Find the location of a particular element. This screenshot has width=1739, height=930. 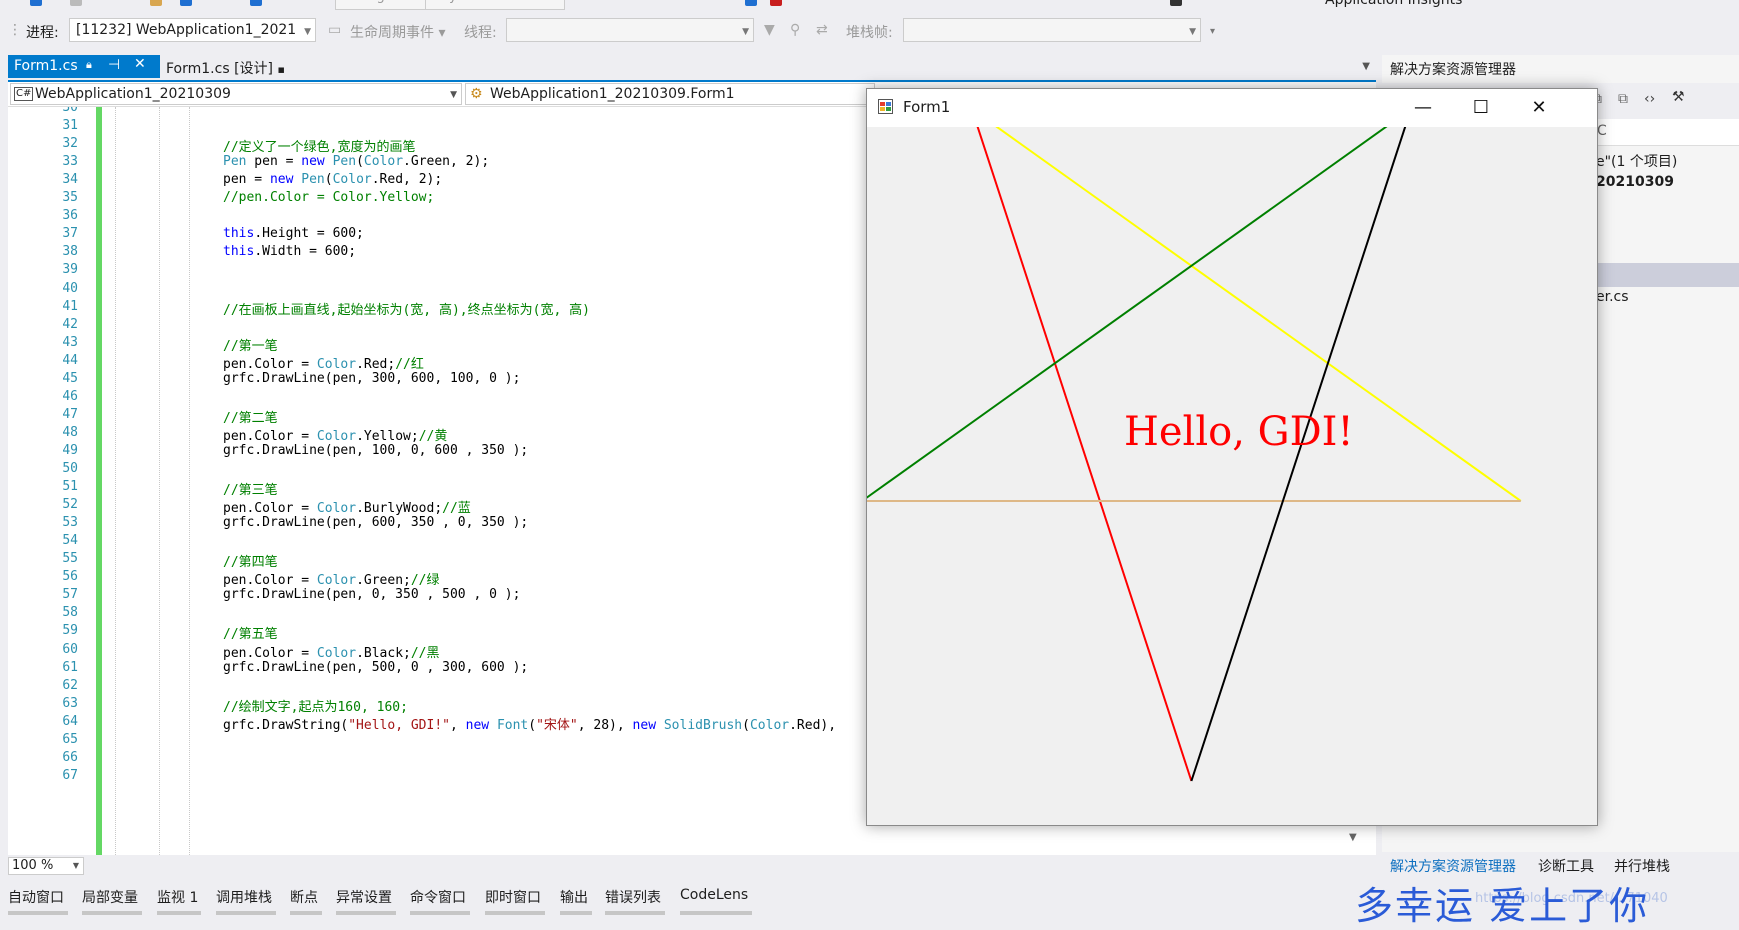

code-line: //第一笔 is located at coordinates (250, 344).